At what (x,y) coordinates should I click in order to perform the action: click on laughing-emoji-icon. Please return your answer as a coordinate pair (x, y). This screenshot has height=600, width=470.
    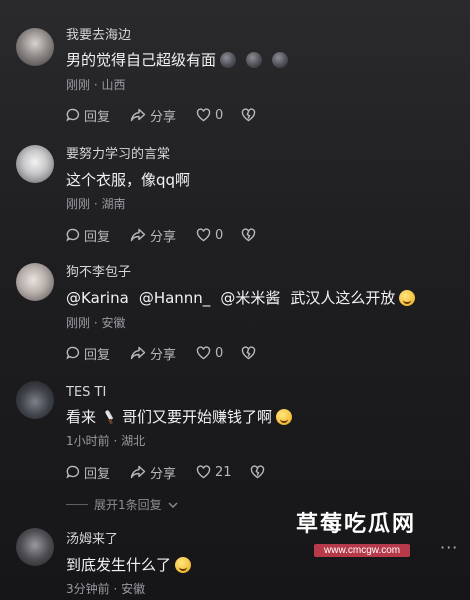
    Looking at the image, I should click on (407, 298).